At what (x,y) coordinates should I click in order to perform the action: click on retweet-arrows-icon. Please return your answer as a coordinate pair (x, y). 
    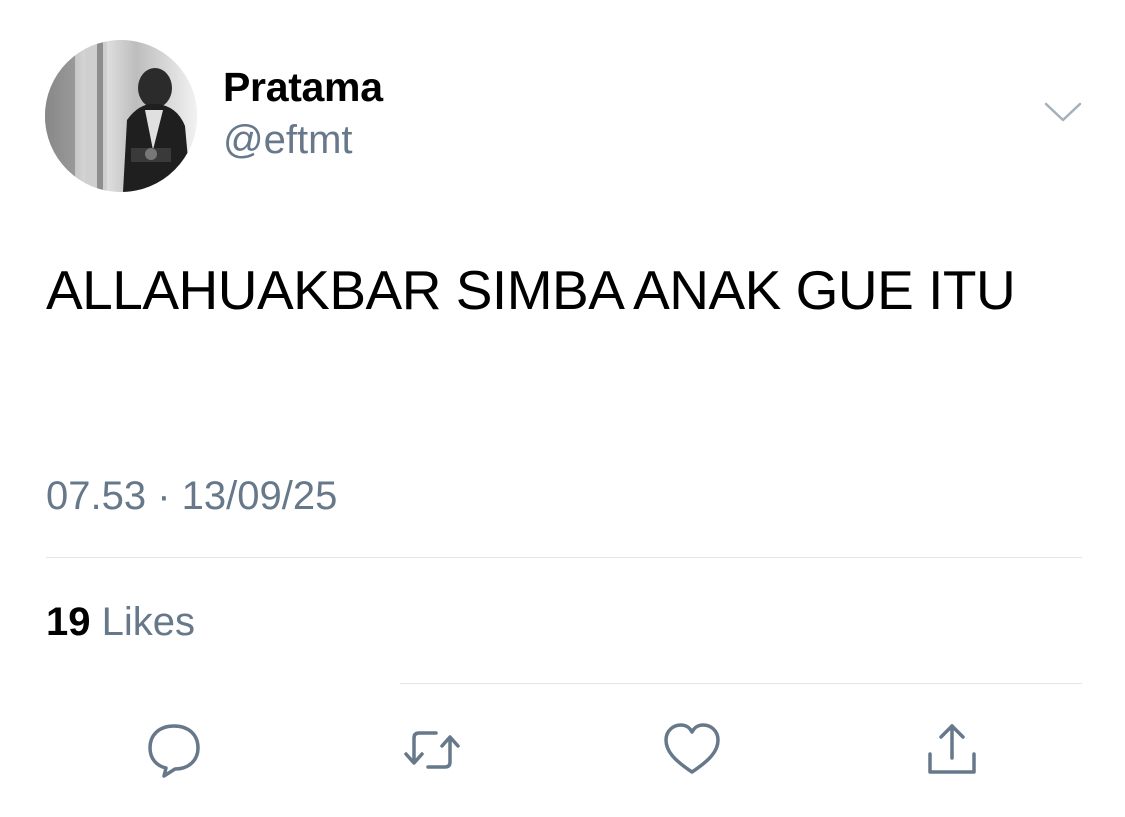
    Looking at the image, I should click on (432, 750).